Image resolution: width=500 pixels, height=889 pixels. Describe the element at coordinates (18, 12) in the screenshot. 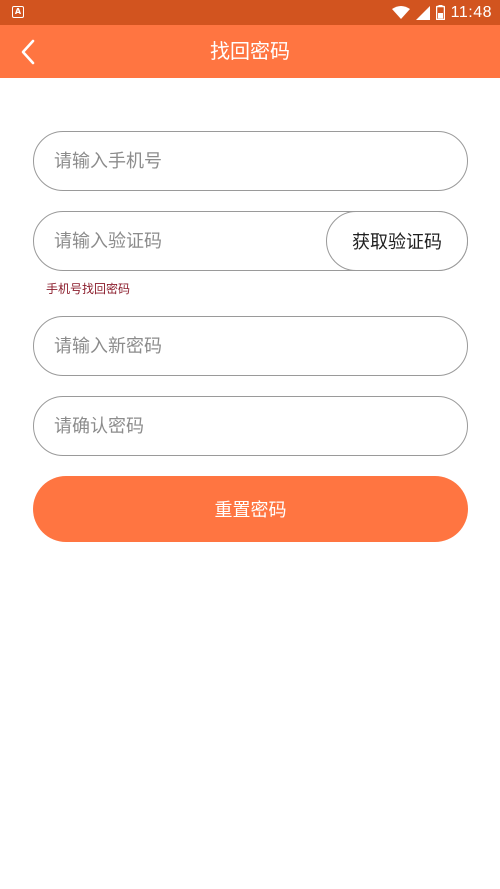

I see `app-notification-icon: A` at that location.